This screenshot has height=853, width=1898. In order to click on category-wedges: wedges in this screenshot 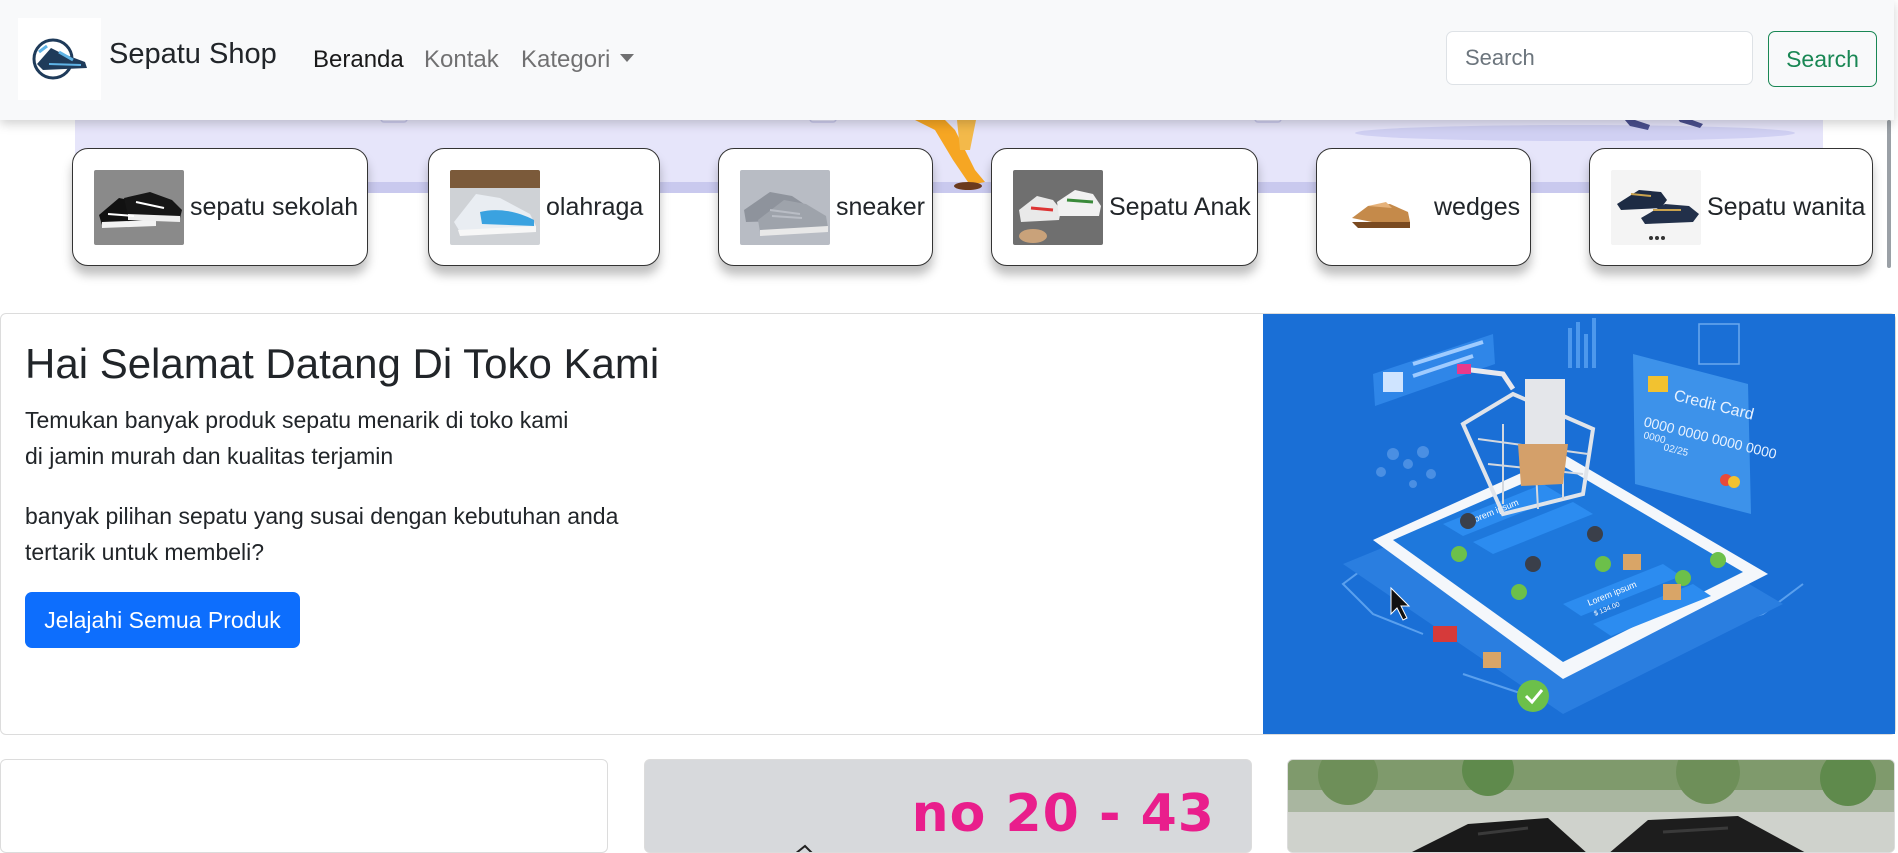, I will do `click(1423, 207)`.